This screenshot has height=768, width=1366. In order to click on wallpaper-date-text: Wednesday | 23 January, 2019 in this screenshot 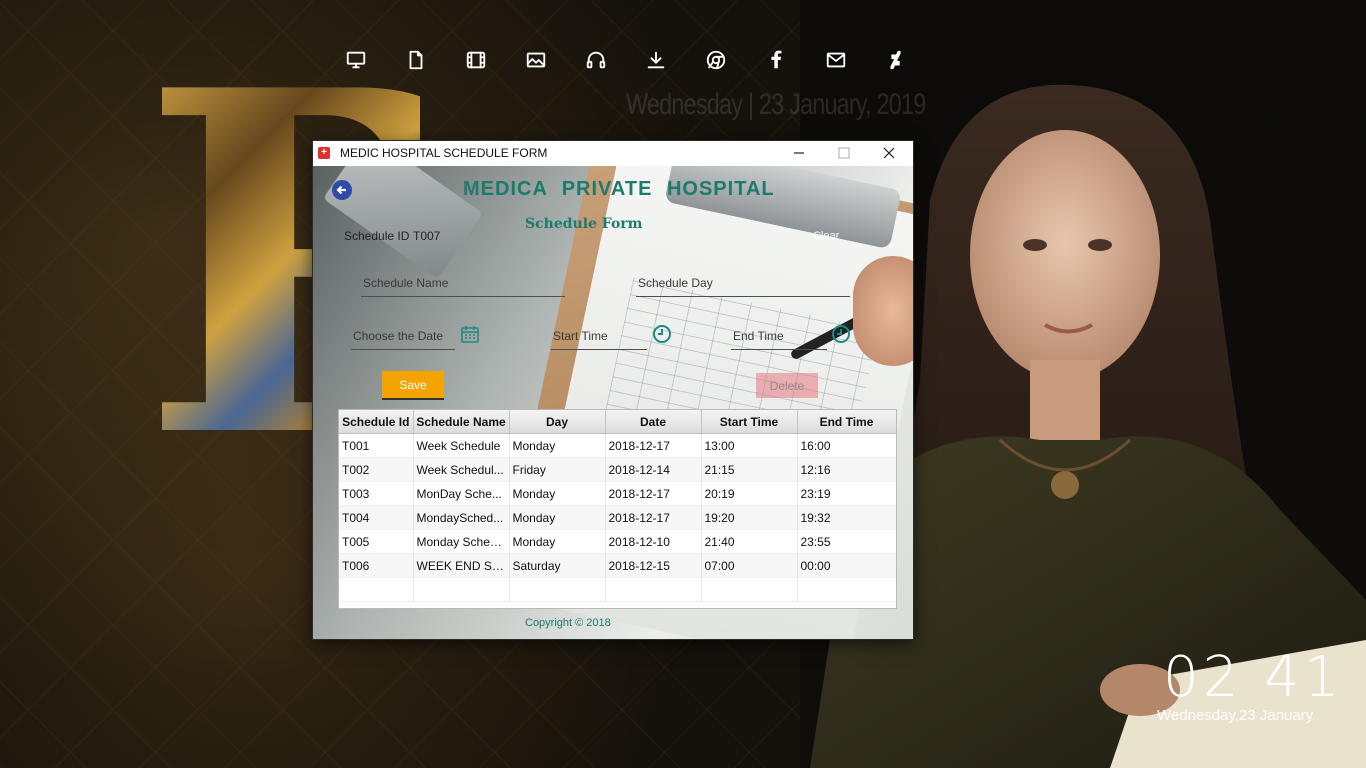, I will do `click(776, 104)`.